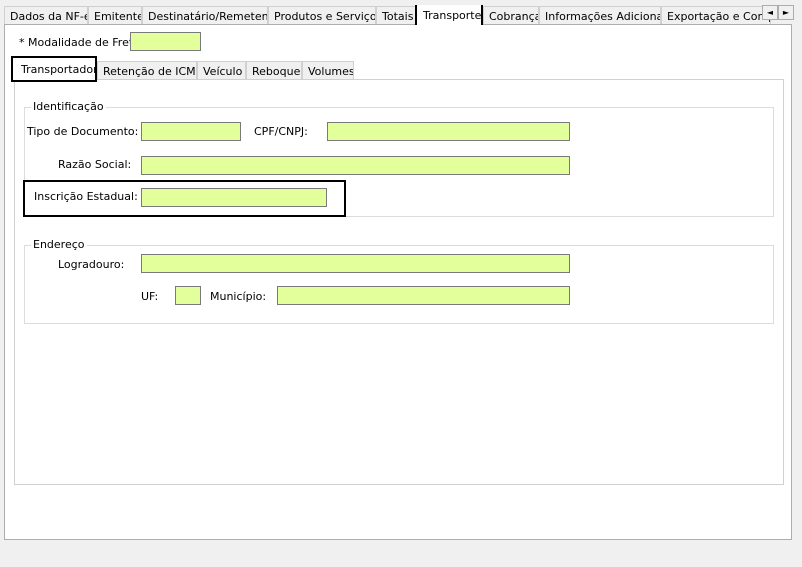 The height and width of the screenshot is (567, 802). What do you see at coordinates (603, 16) in the screenshot?
I see `tab-label: Informações Adicionais` at bounding box center [603, 16].